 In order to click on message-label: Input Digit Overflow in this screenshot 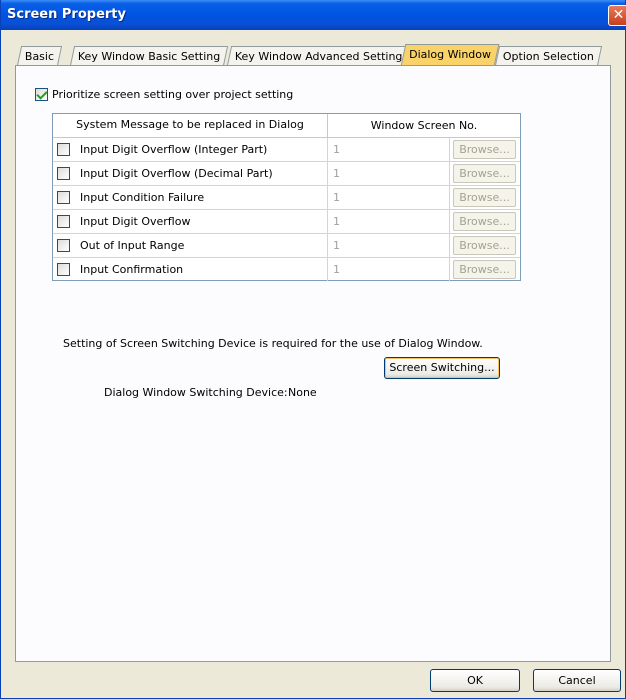, I will do `click(135, 221)`.